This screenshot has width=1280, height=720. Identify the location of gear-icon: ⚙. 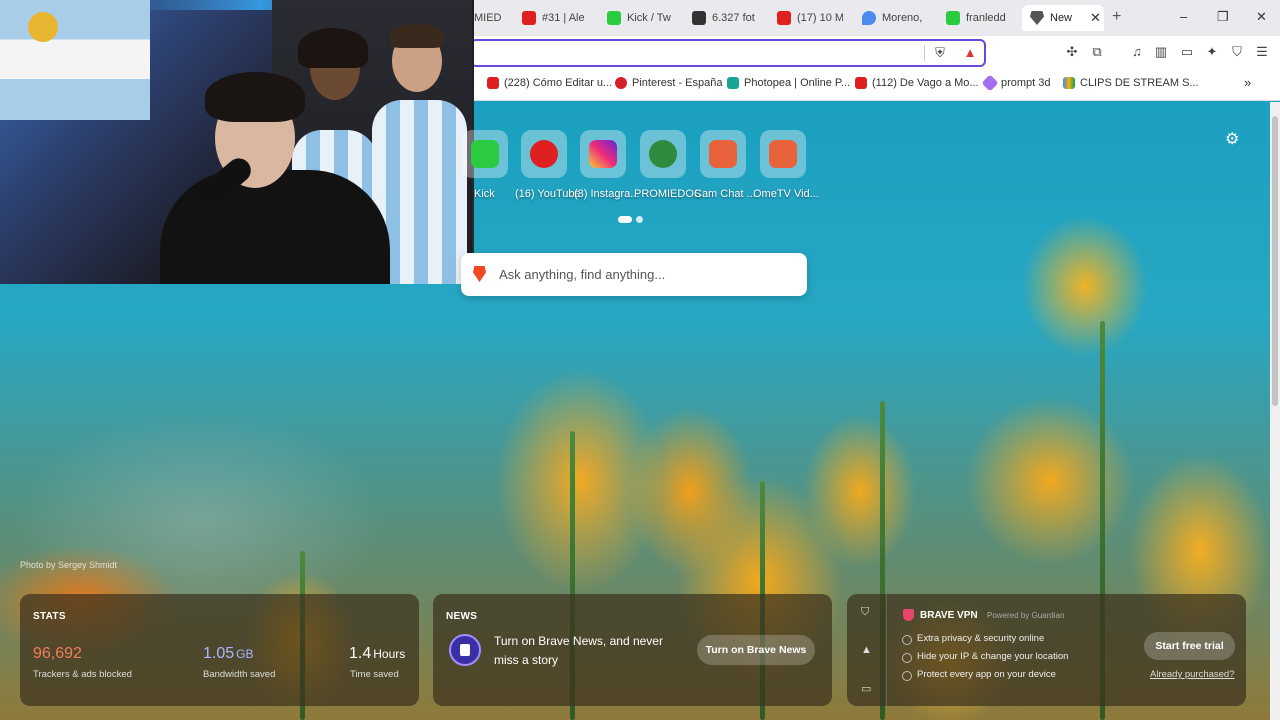
(1232, 139).